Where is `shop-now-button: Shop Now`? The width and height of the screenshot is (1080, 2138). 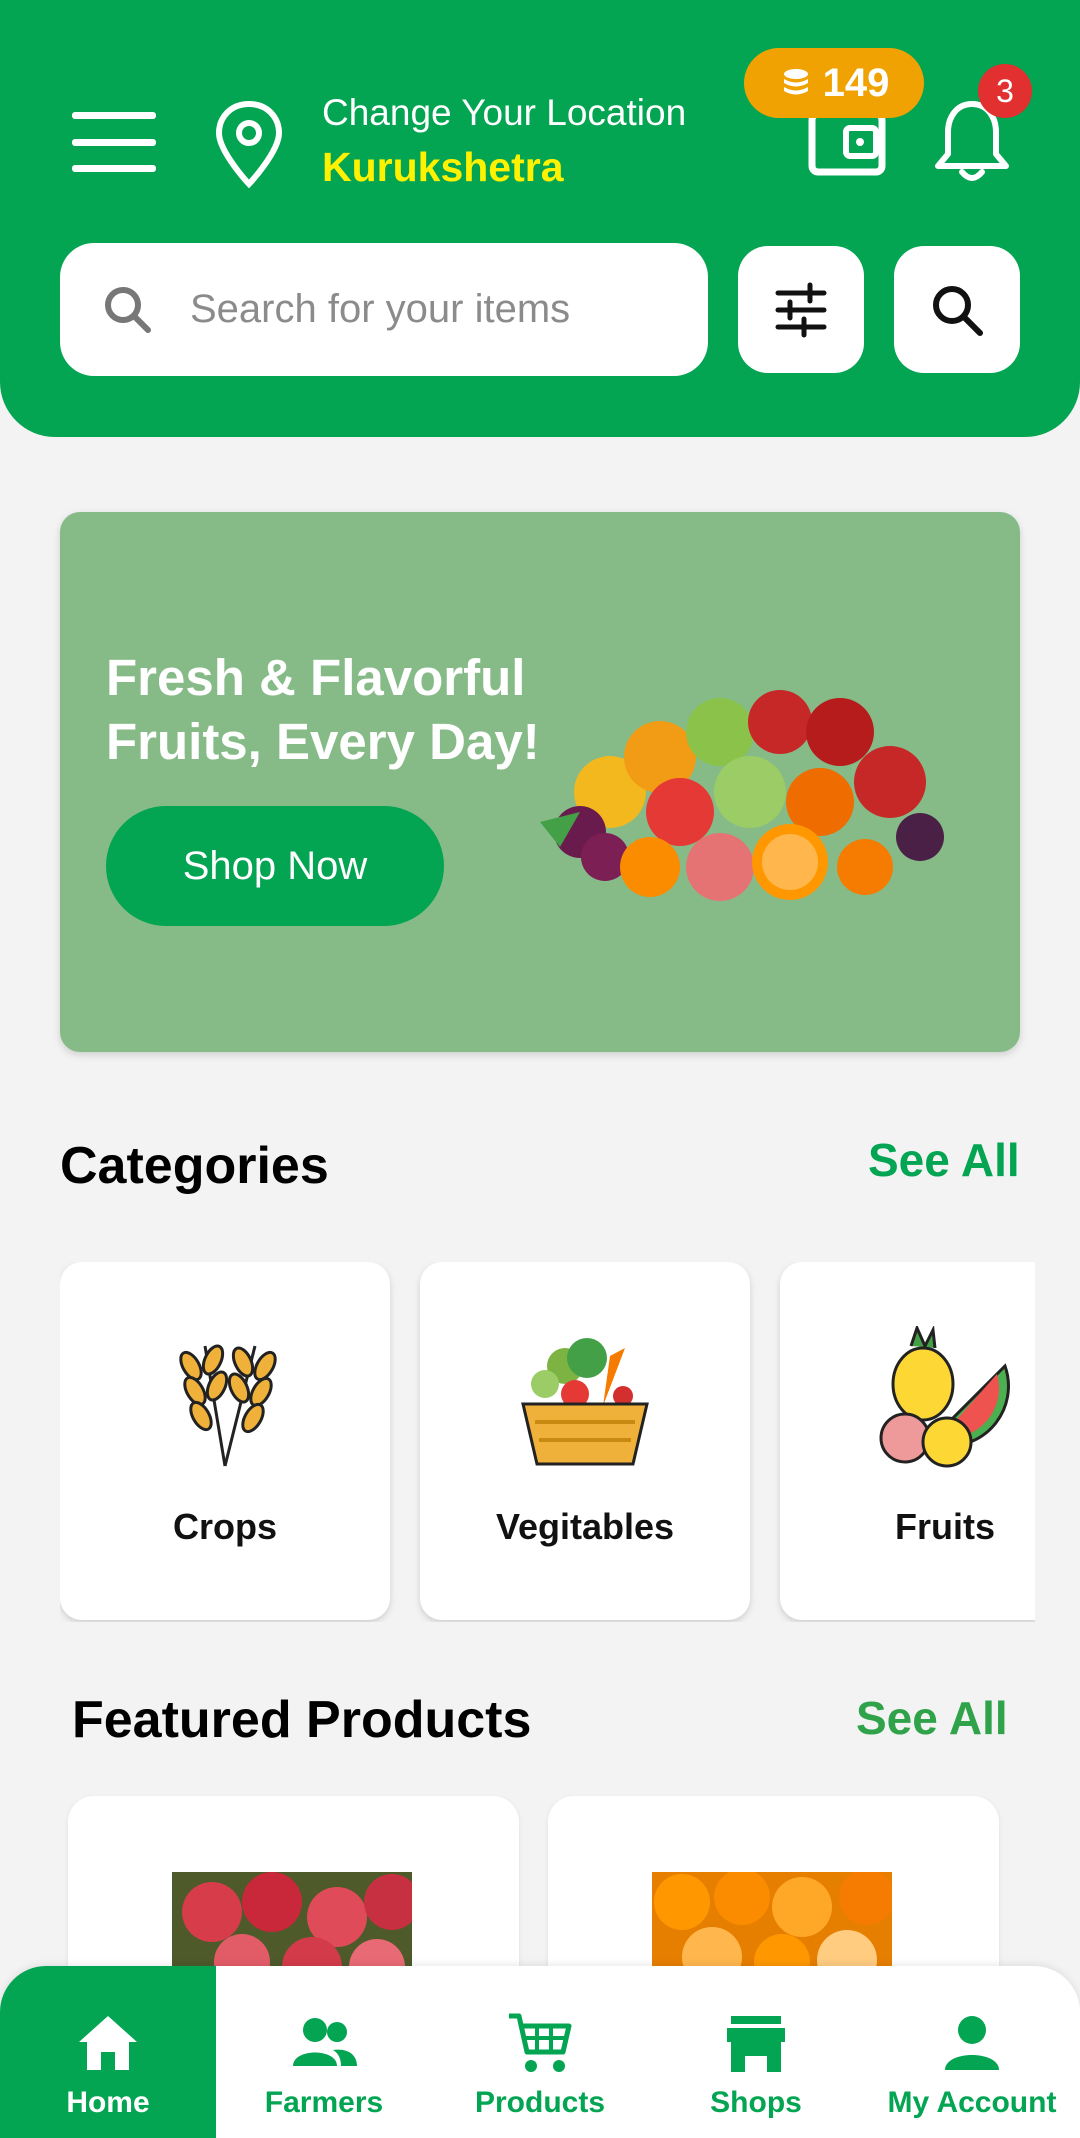 shop-now-button: Shop Now is located at coordinates (275, 866).